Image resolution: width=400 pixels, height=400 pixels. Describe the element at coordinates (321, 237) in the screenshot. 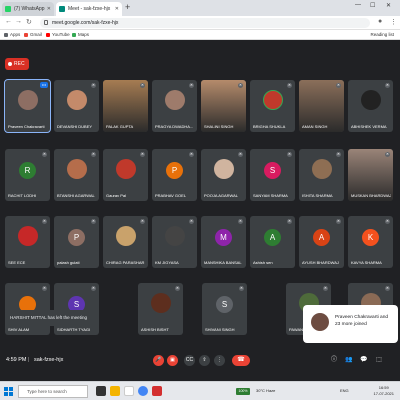

I see `avatar: A` at that location.